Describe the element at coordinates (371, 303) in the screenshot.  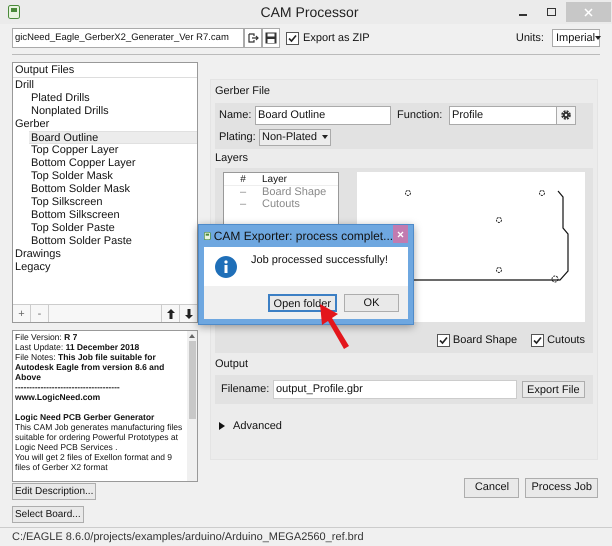
I see `dialog-button: OK` at that location.